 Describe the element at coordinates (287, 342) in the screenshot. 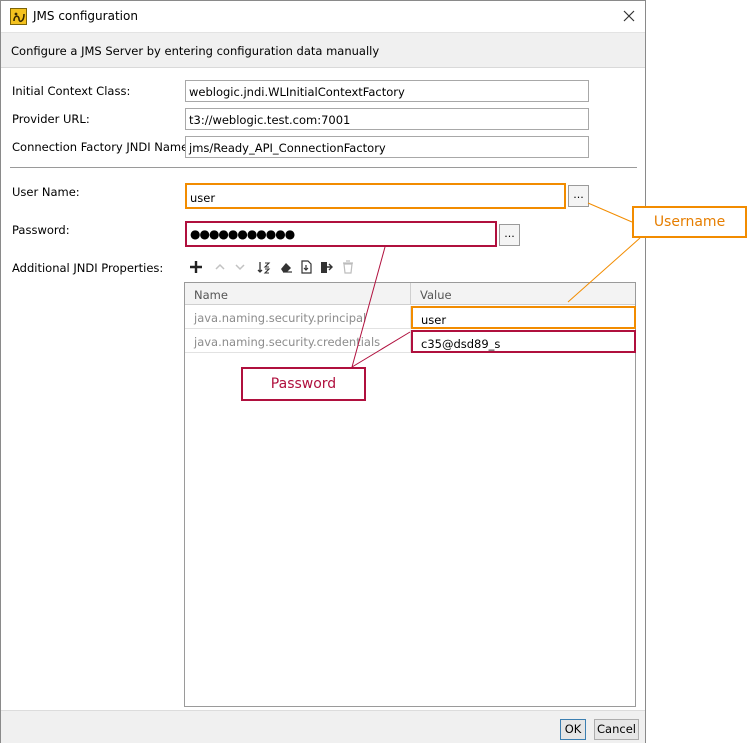

I see `property-name: java.naming.security.credentials` at that location.